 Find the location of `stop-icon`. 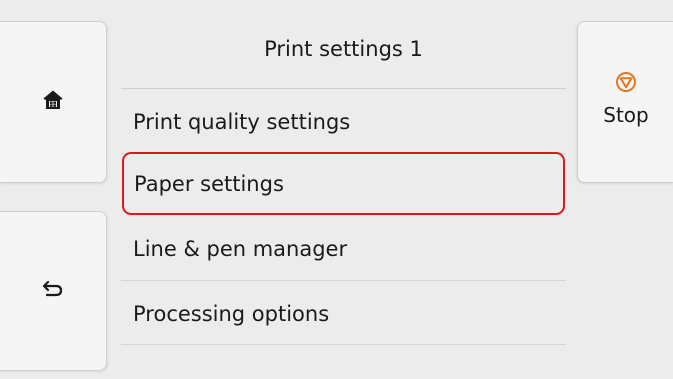

stop-icon is located at coordinates (626, 84).